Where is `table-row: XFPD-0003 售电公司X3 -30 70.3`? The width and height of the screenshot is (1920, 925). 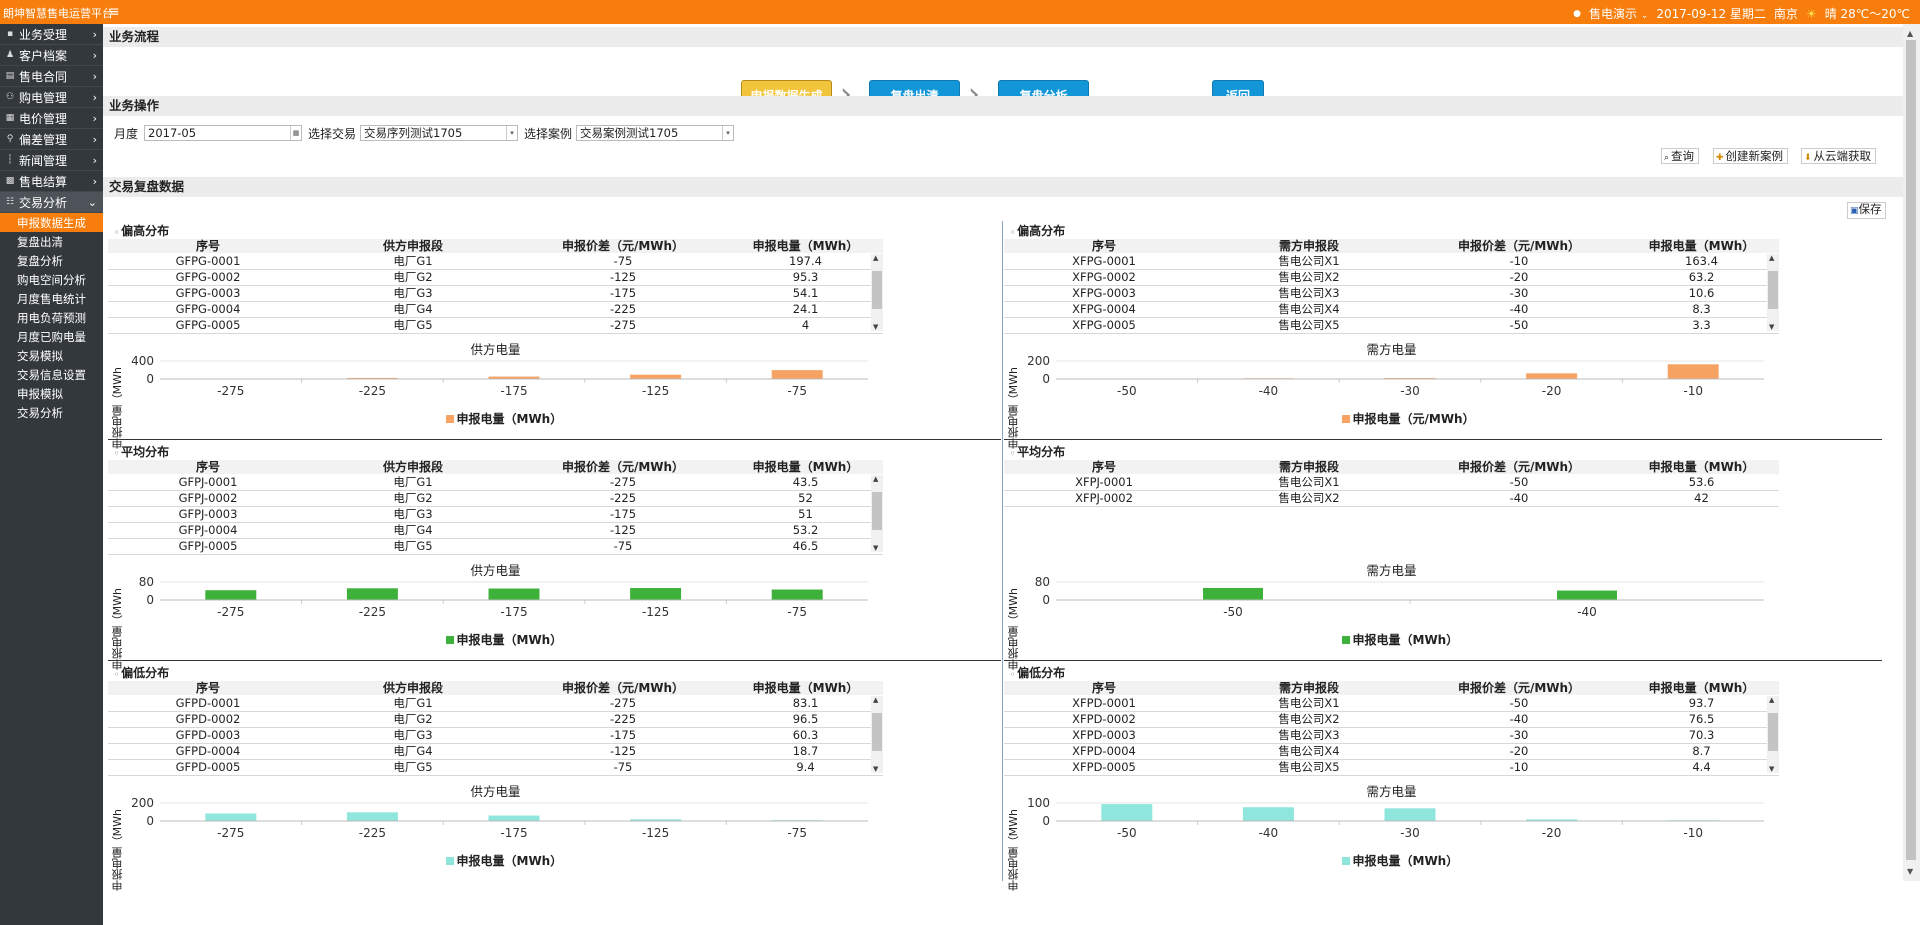 table-row: XFPD-0003 售电公司X3 -30 70.3 is located at coordinates (1391, 736).